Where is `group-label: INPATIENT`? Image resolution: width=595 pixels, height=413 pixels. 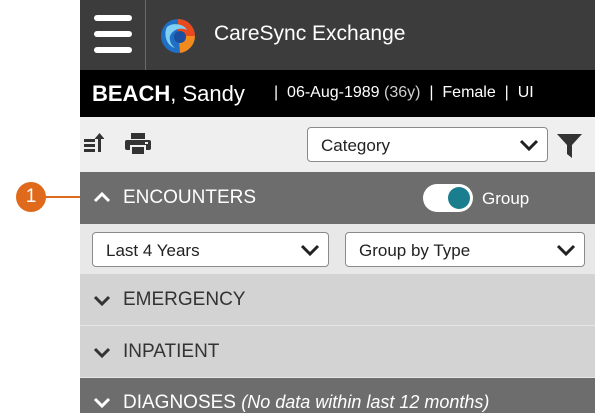
group-label: INPATIENT is located at coordinates (171, 351).